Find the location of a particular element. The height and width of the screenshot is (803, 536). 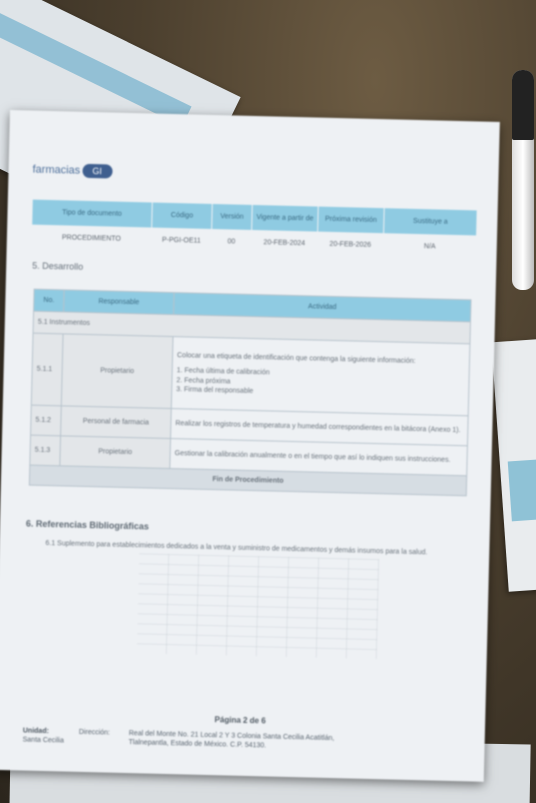

header-col-code: Código is located at coordinates (182, 216).